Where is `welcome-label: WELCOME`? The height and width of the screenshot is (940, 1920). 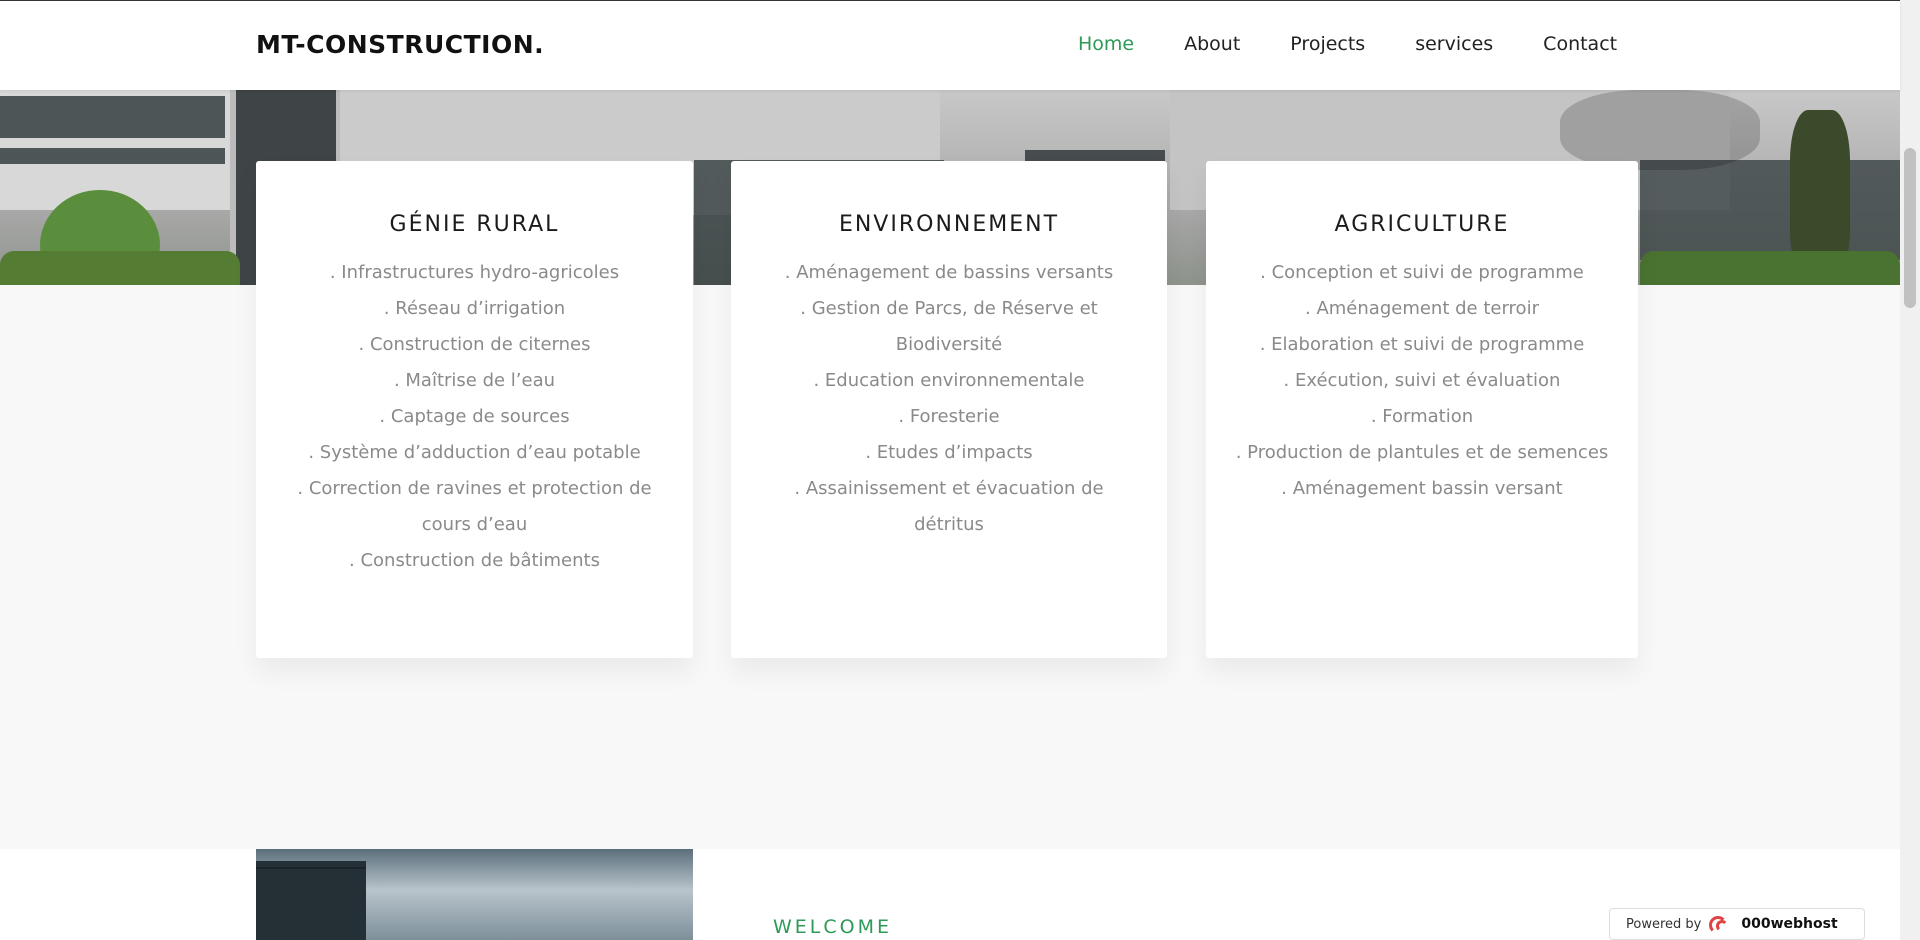 welcome-label: WELCOME is located at coordinates (832, 927).